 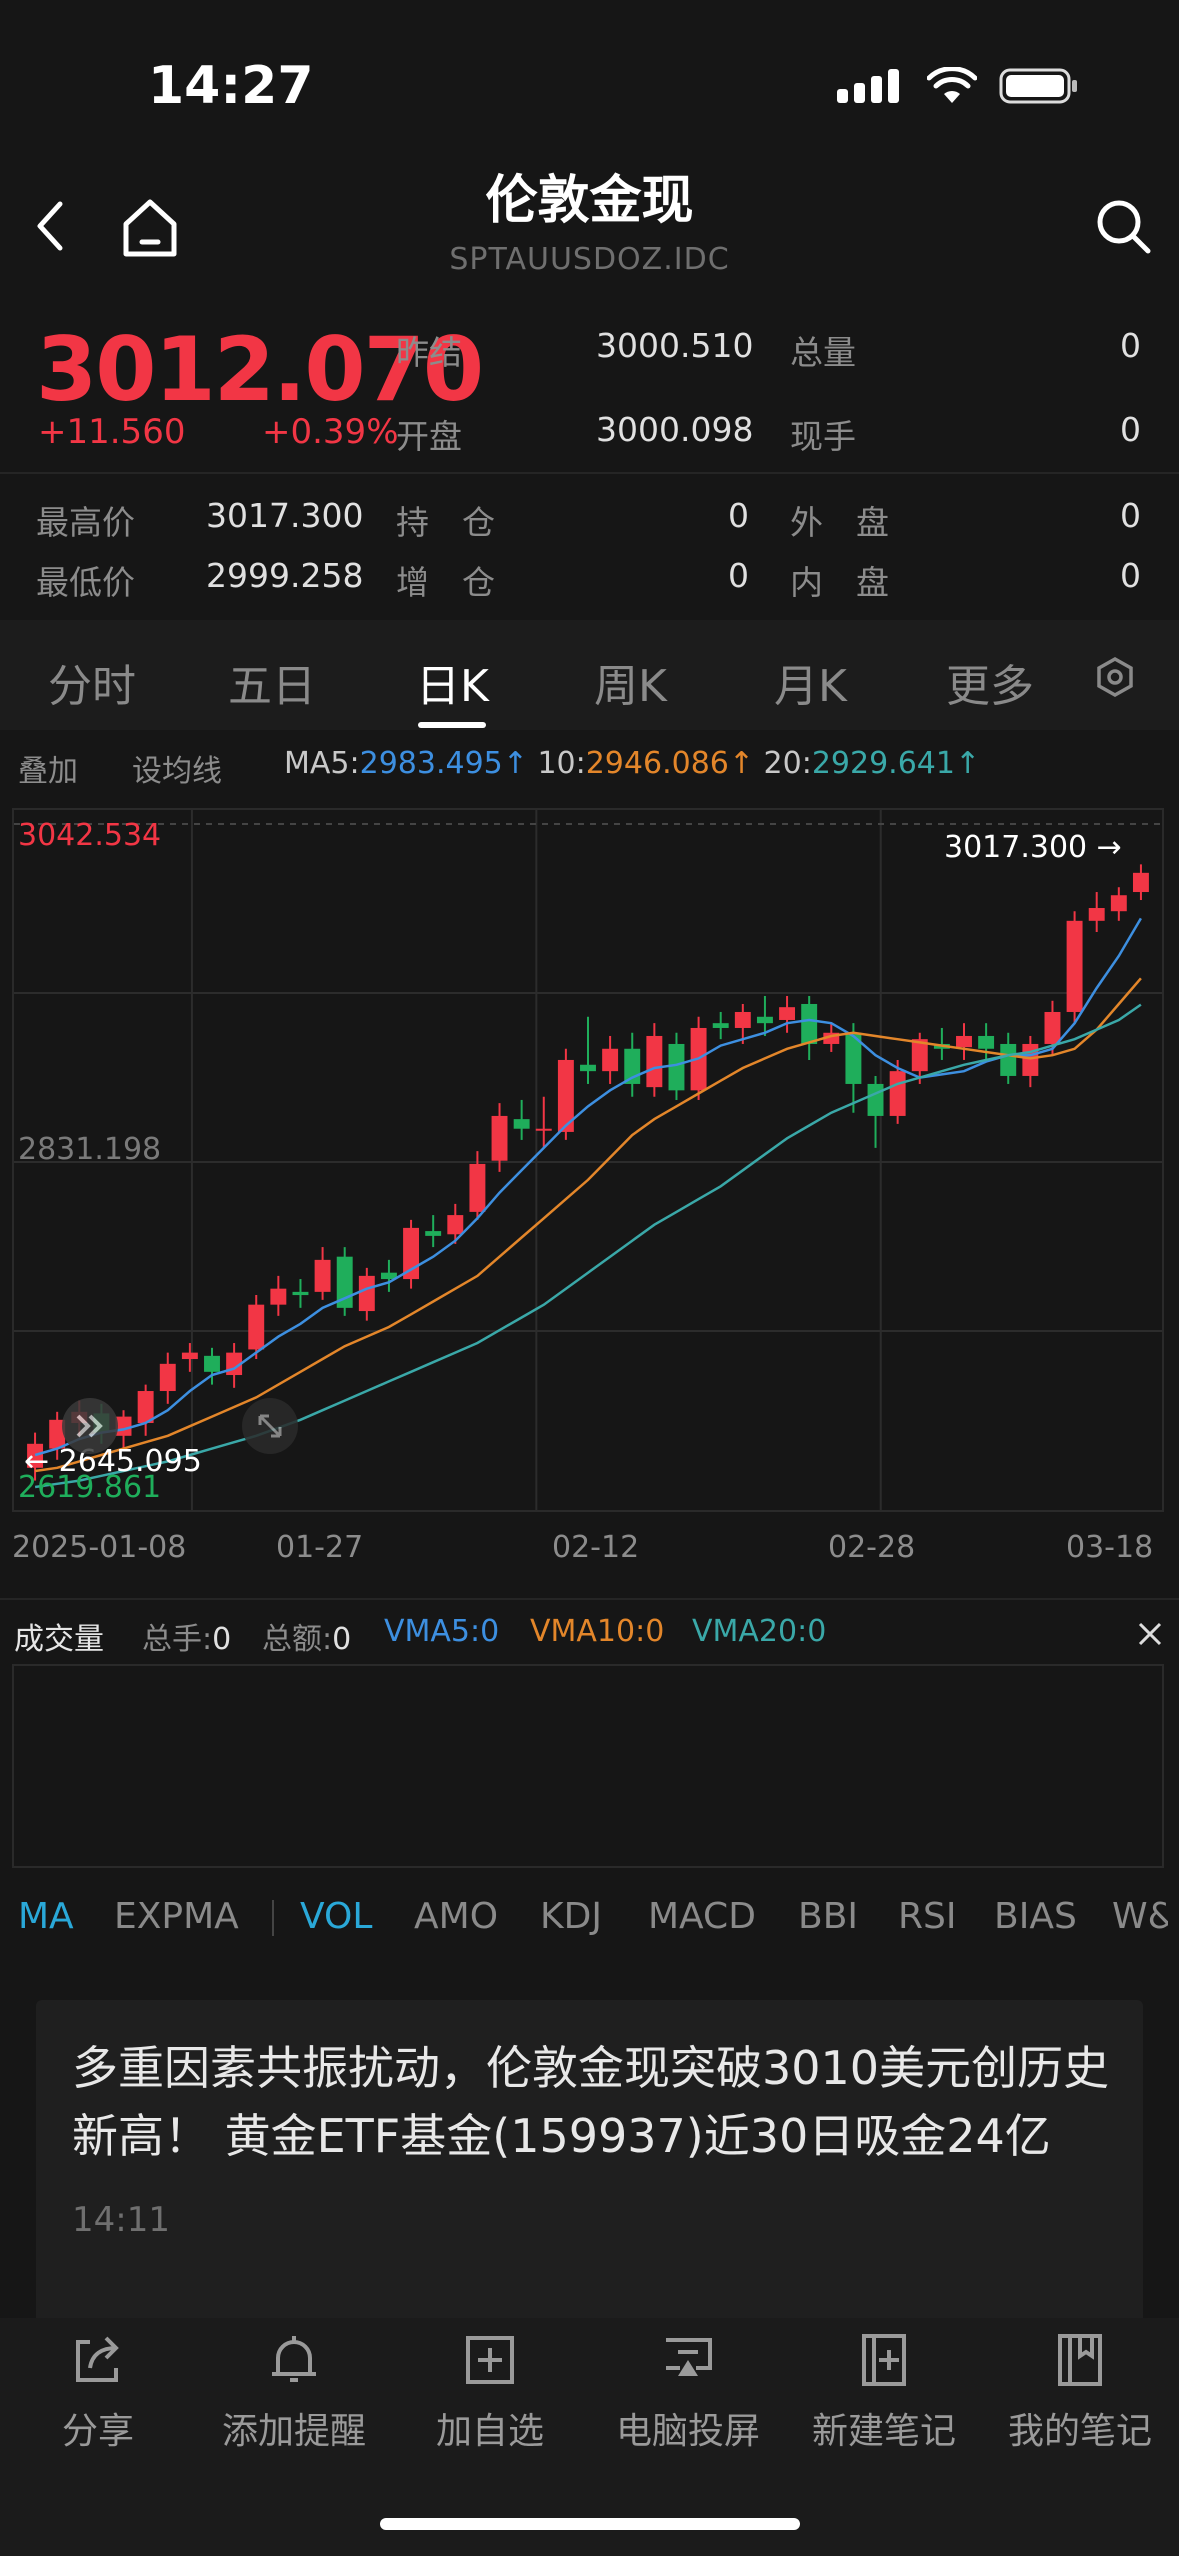 What do you see at coordinates (112, 432) in the screenshot?
I see `price-change: +11.560` at bounding box center [112, 432].